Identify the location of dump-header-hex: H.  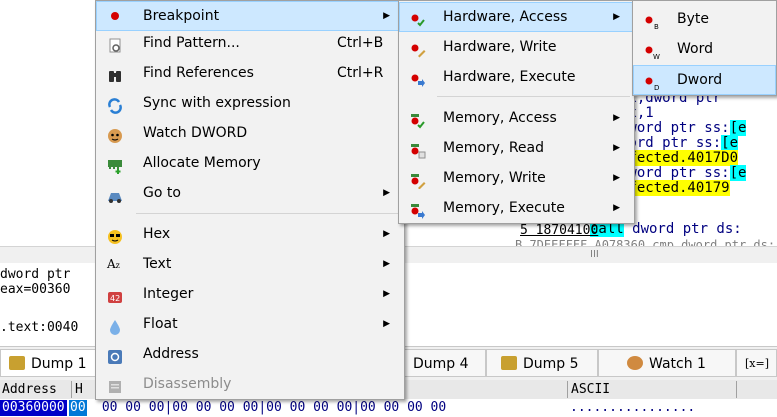
(77, 389).